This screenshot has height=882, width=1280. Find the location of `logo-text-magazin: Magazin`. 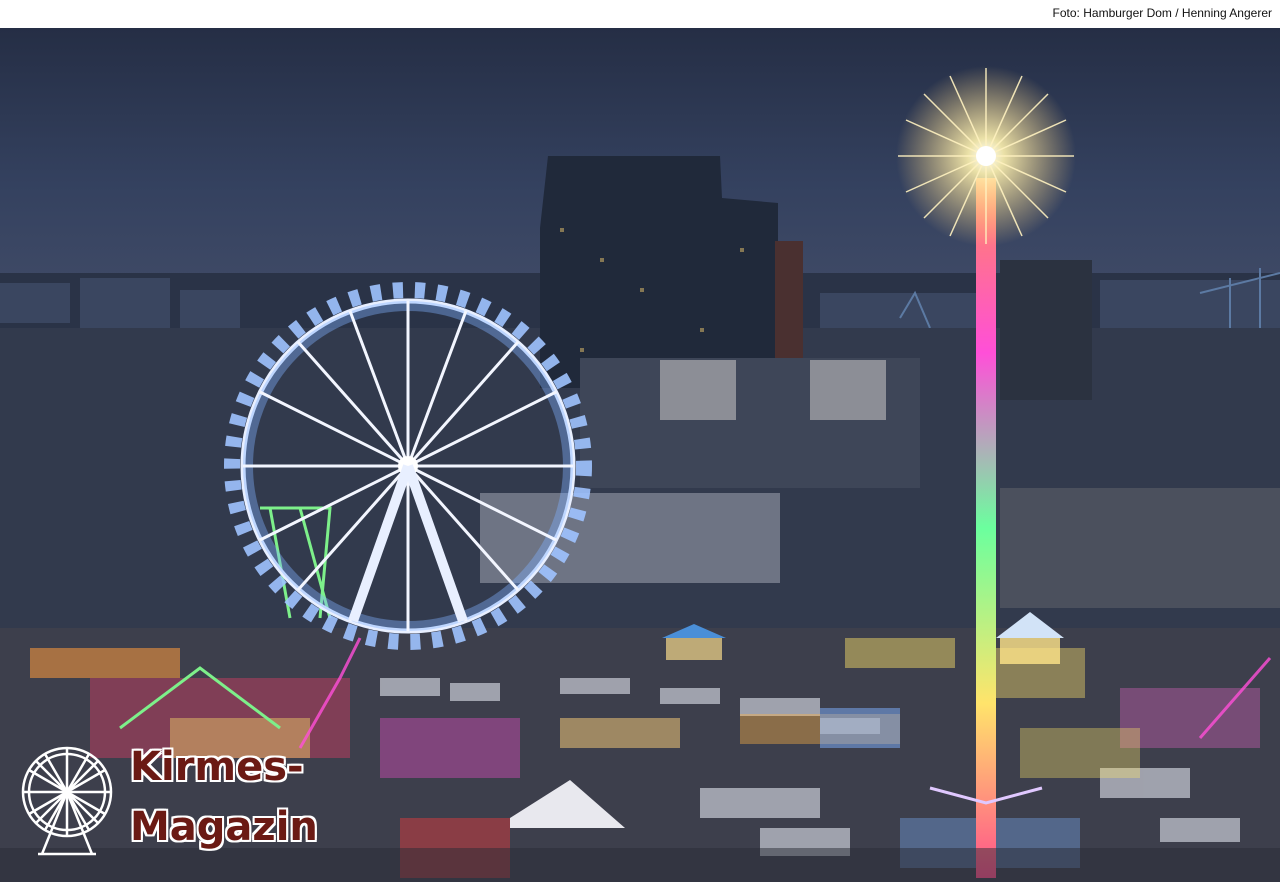

logo-text-magazin: Magazin is located at coordinates (224, 827).